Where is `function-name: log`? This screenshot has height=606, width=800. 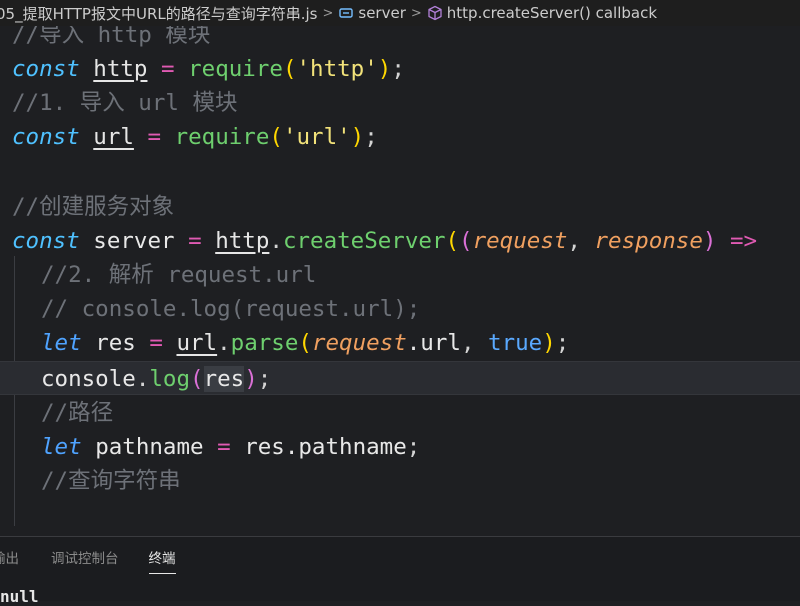
function-name: log is located at coordinates (170, 379).